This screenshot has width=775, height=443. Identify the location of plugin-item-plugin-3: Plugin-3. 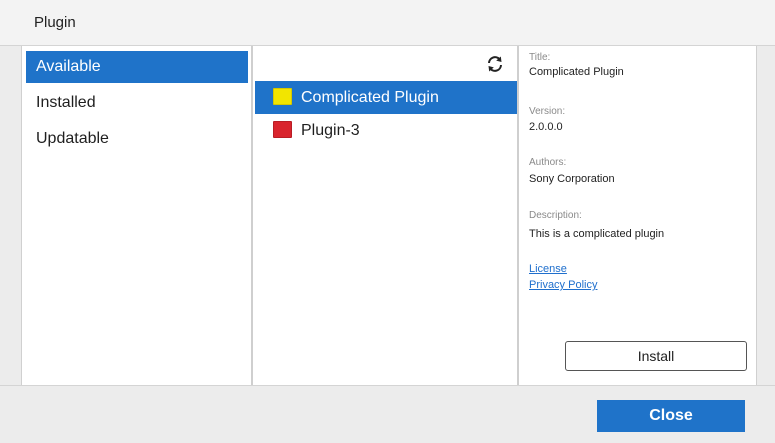
(386, 130).